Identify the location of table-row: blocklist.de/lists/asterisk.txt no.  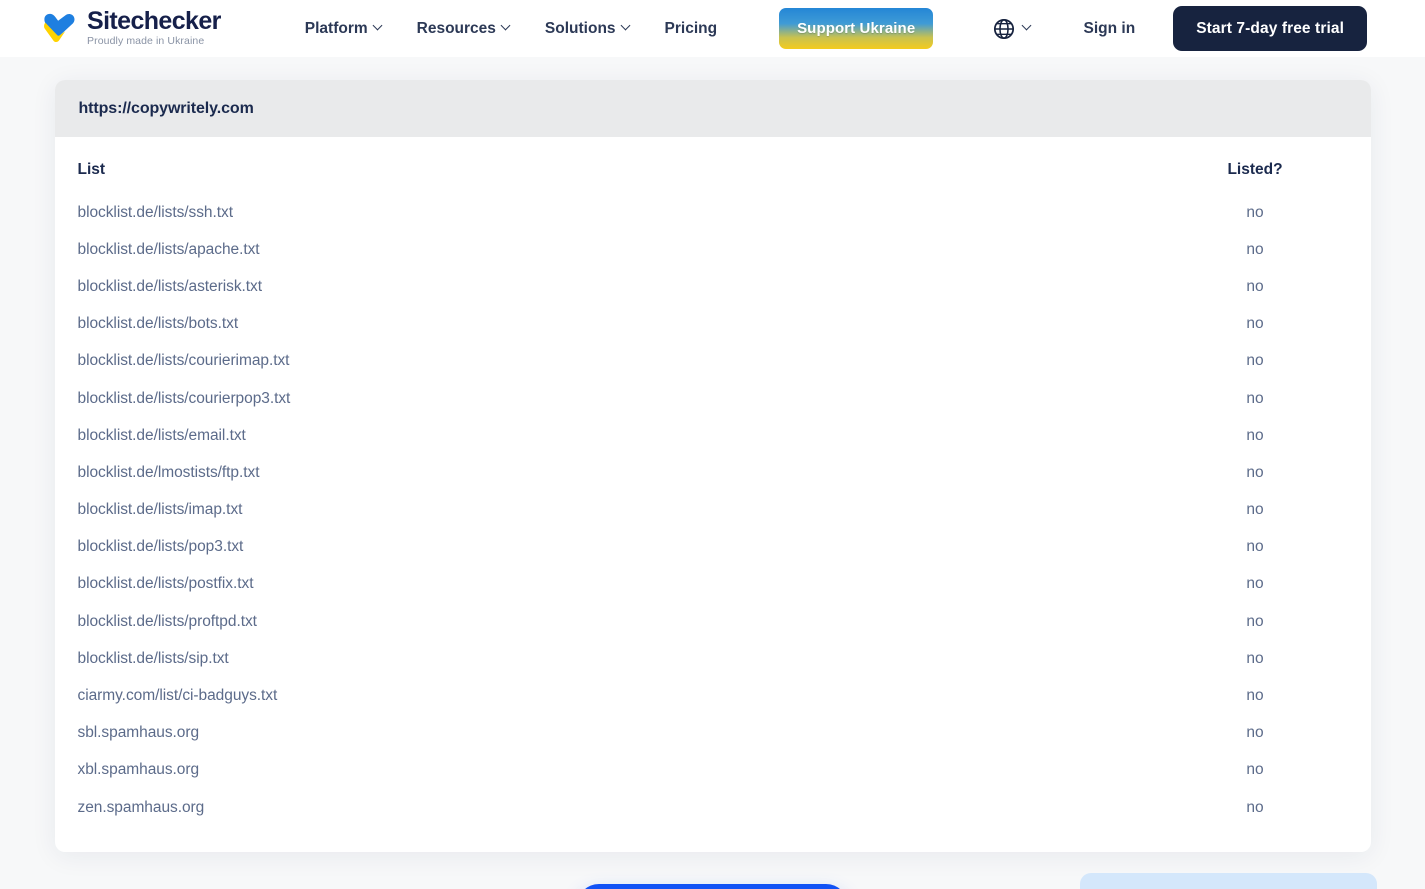
(713, 286).